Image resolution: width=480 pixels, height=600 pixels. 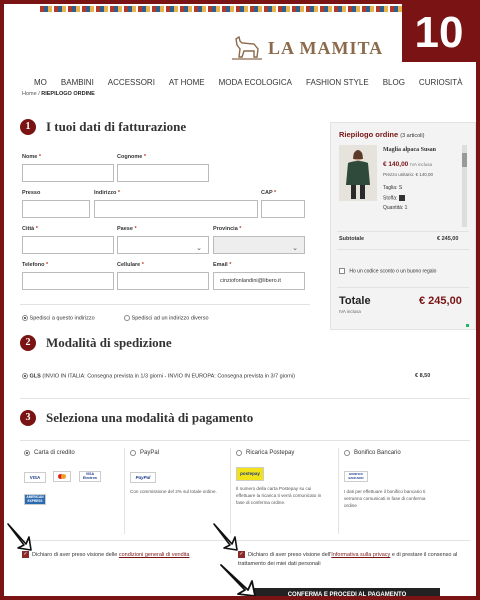 What do you see at coordinates (342, 271) in the screenshot?
I see `checkbox` at bounding box center [342, 271].